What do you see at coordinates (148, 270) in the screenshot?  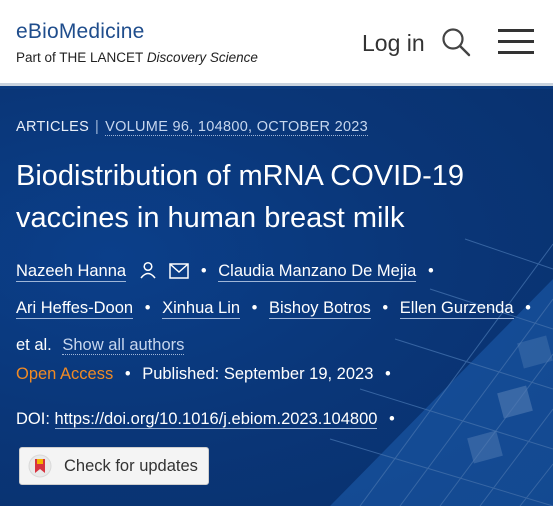 I see `person-icon` at bounding box center [148, 270].